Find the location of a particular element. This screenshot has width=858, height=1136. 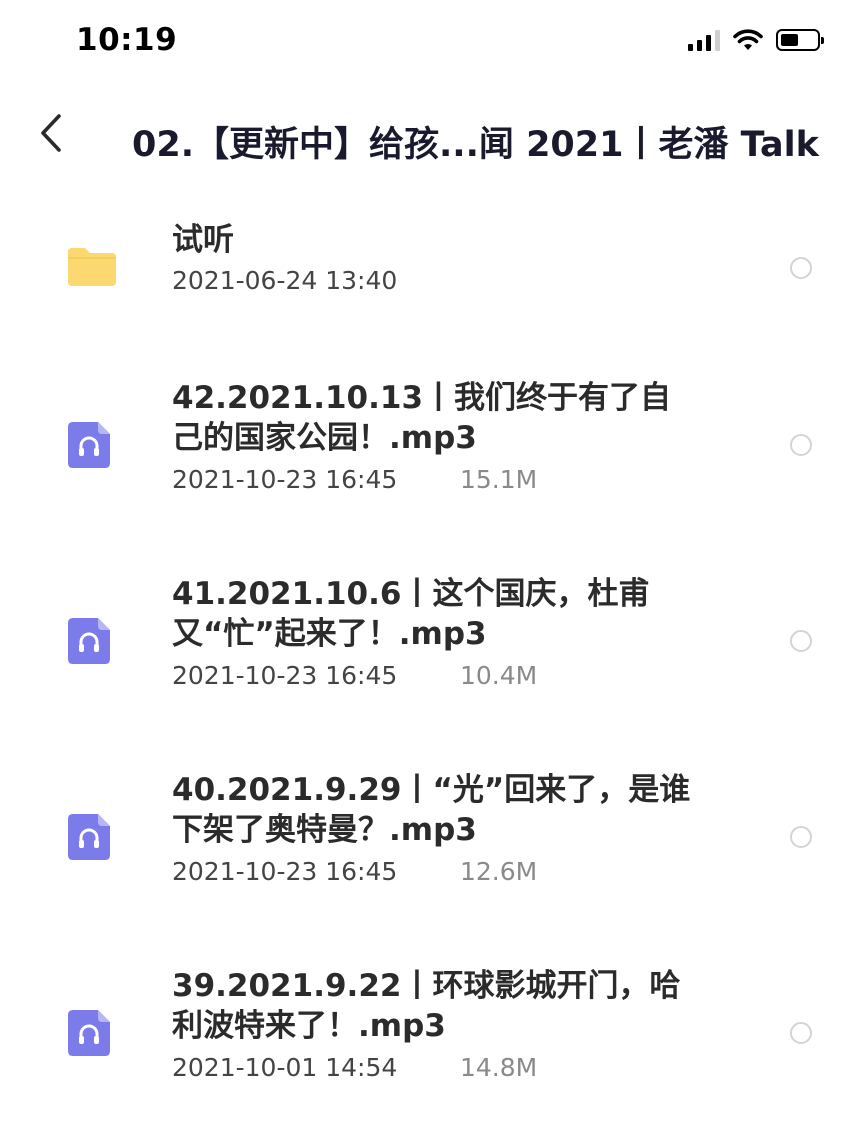

wifi-icon is located at coordinates (748, 39).